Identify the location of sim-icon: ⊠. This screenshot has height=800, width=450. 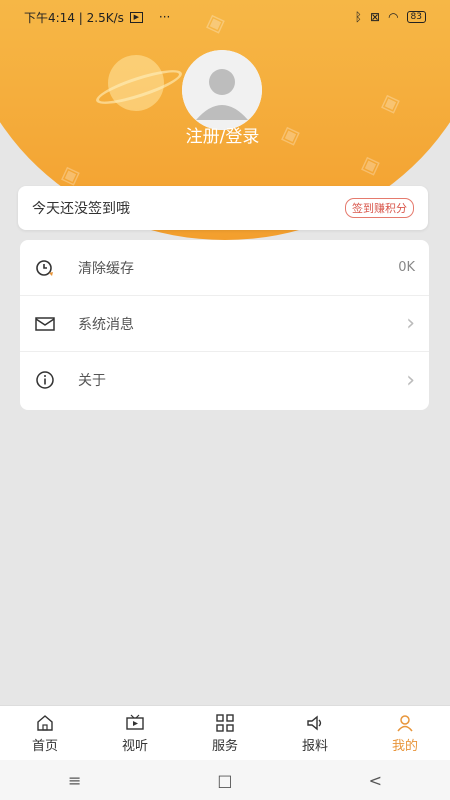
(375, 17).